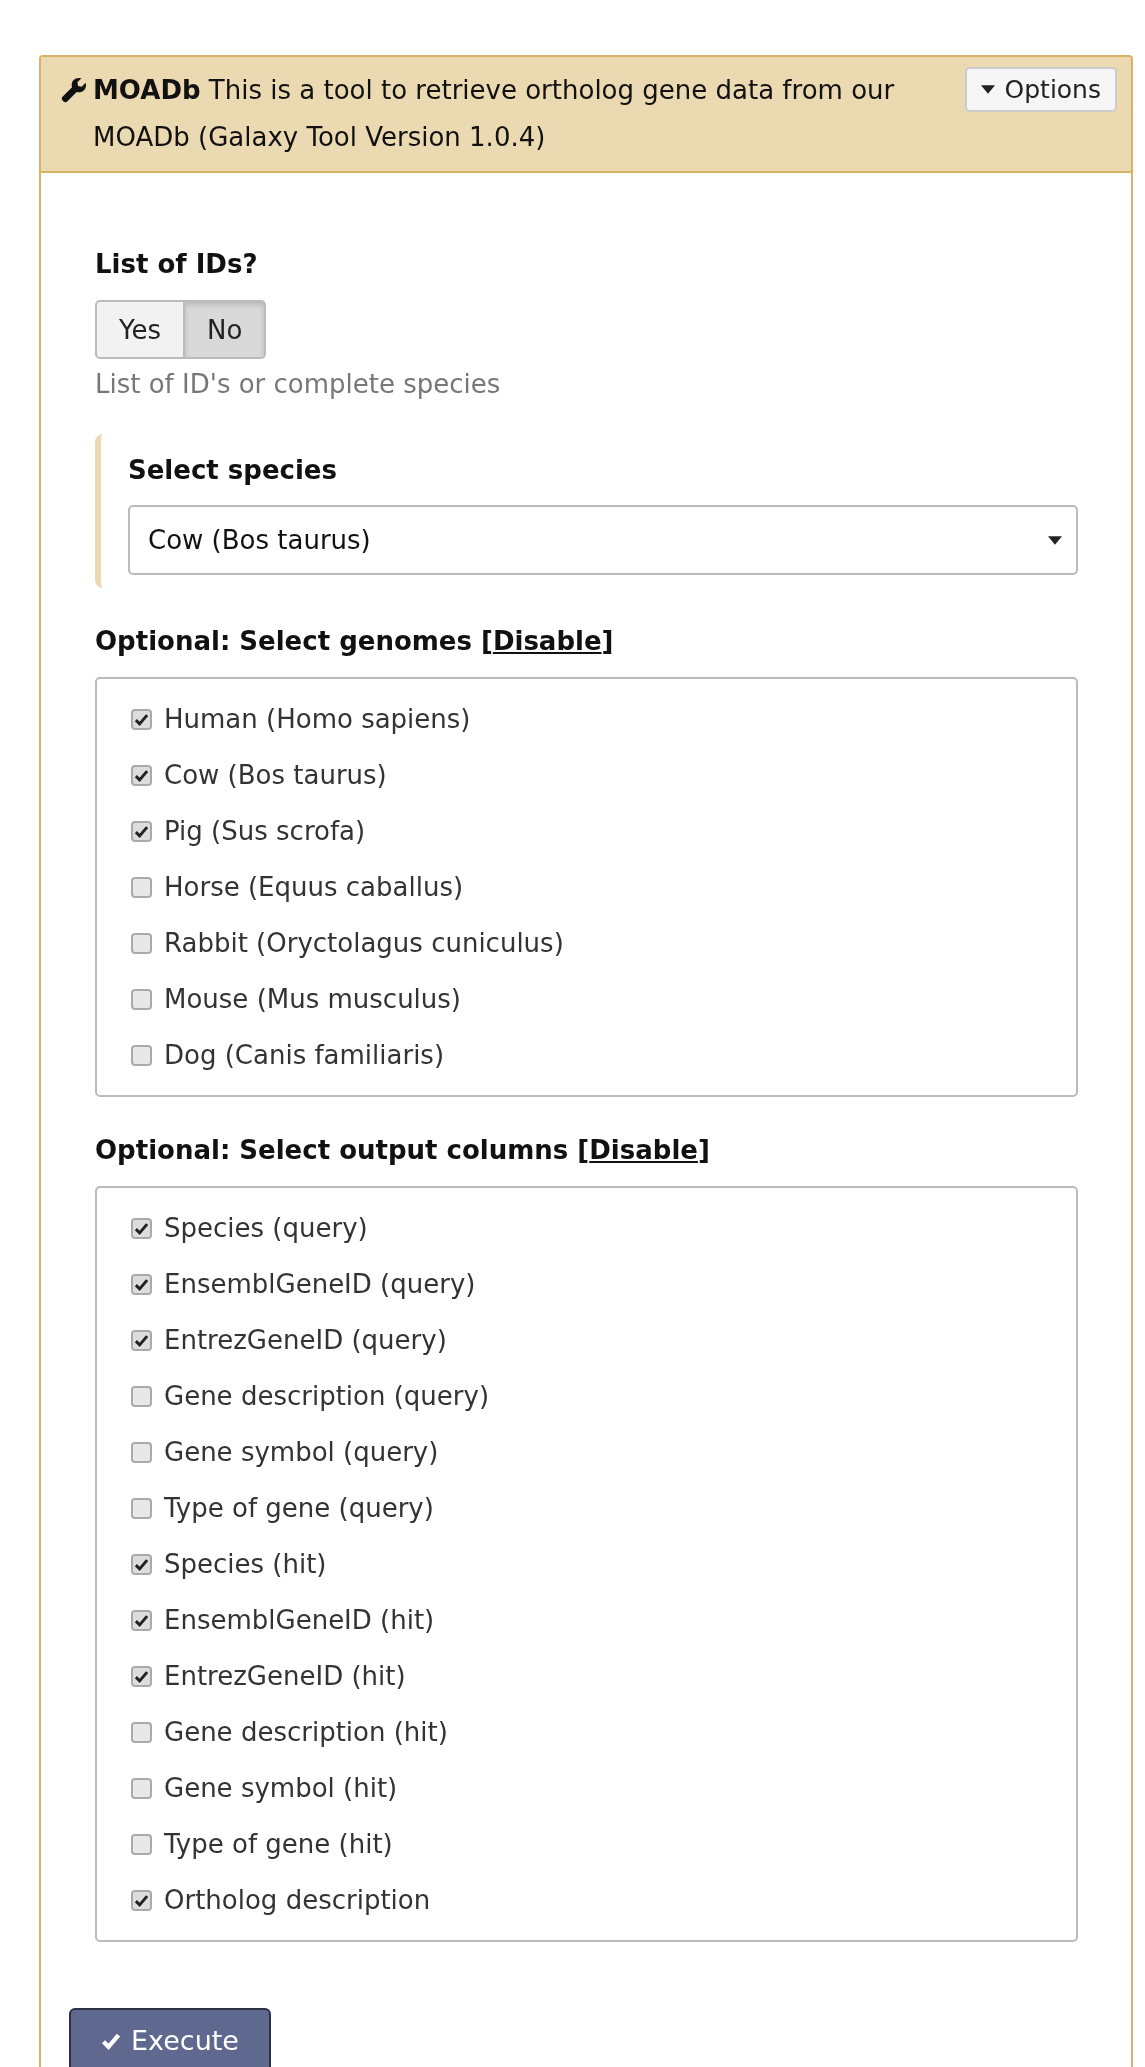 The image size is (1145, 2067). What do you see at coordinates (299, 1508) in the screenshot?
I see `checkbox-label: Type of gene (query)` at bounding box center [299, 1508].